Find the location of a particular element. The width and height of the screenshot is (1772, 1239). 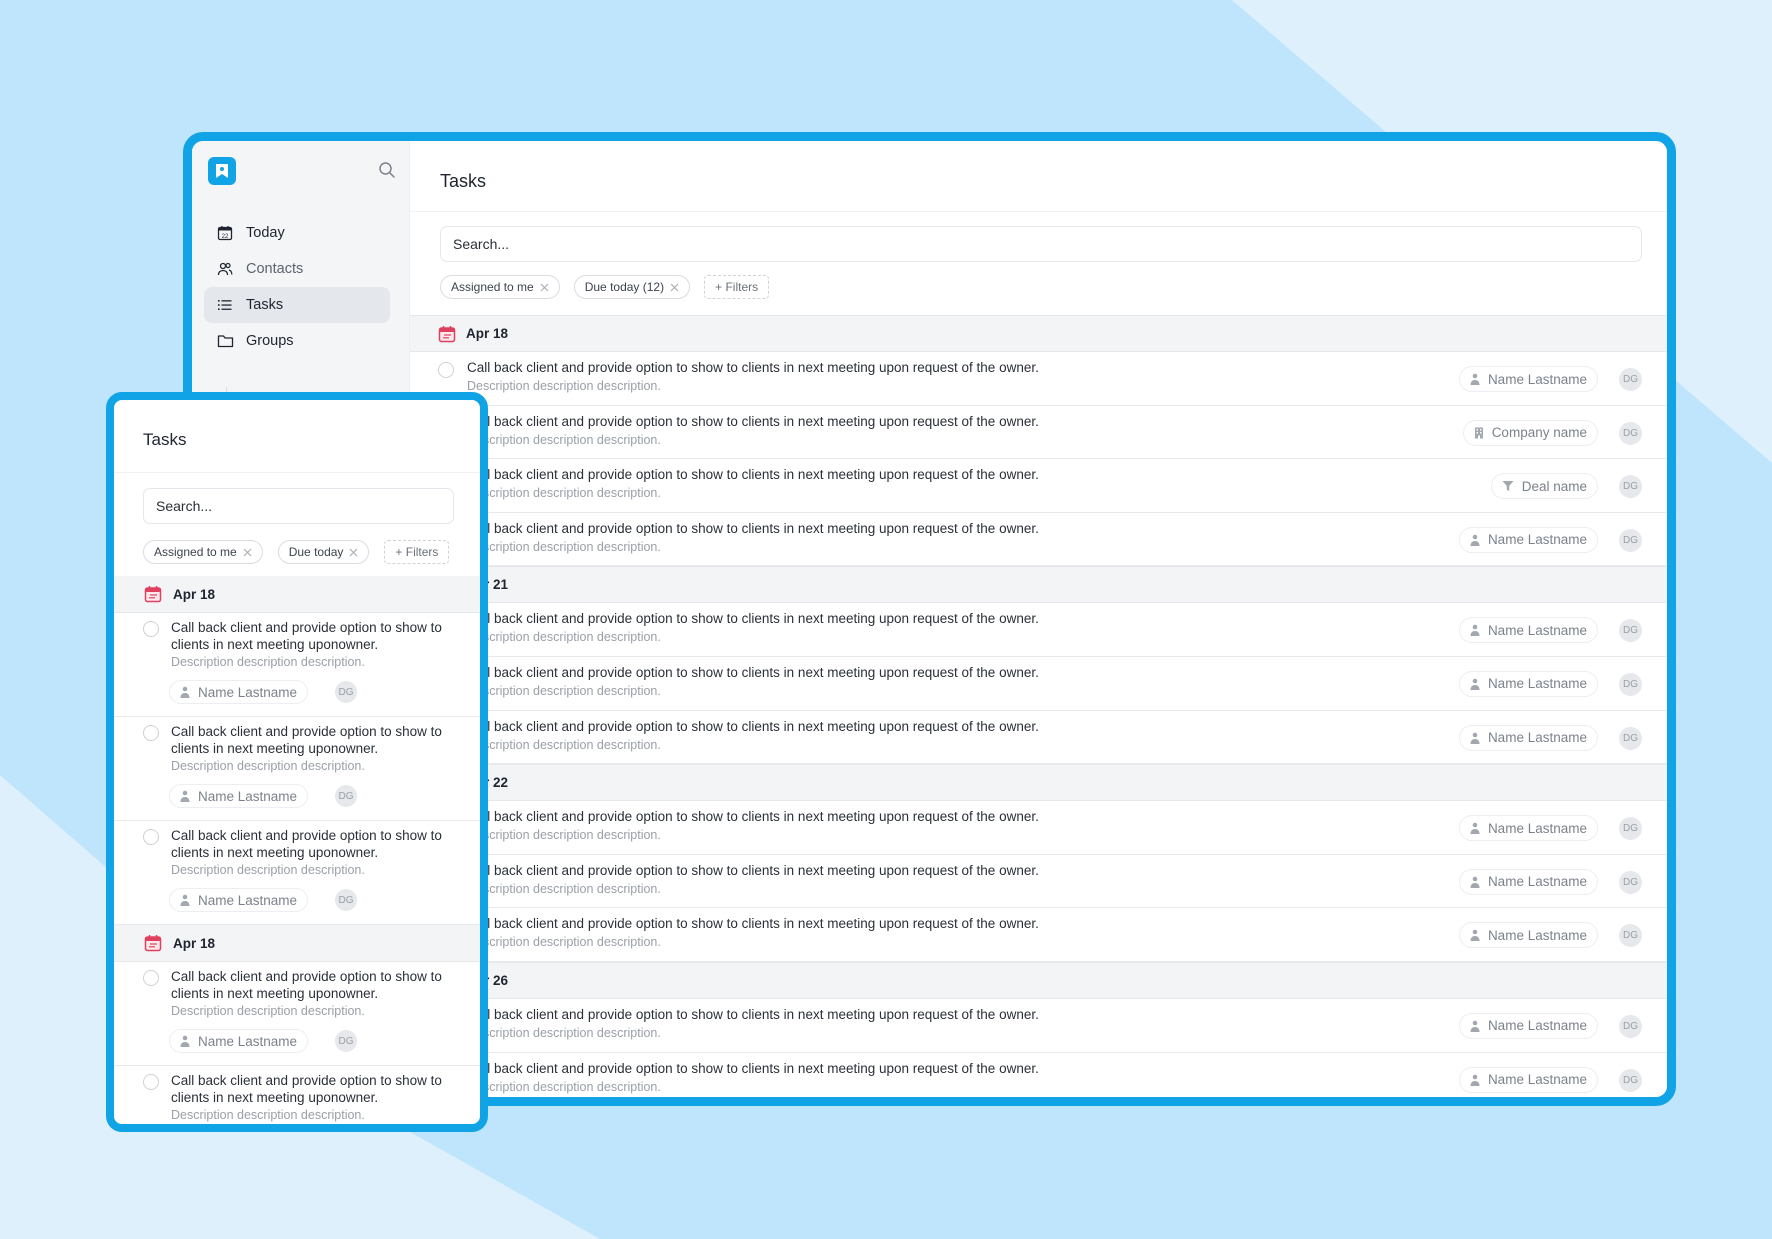

sidebar-item-contacts: Contacts is located at coordinates (297, 269).